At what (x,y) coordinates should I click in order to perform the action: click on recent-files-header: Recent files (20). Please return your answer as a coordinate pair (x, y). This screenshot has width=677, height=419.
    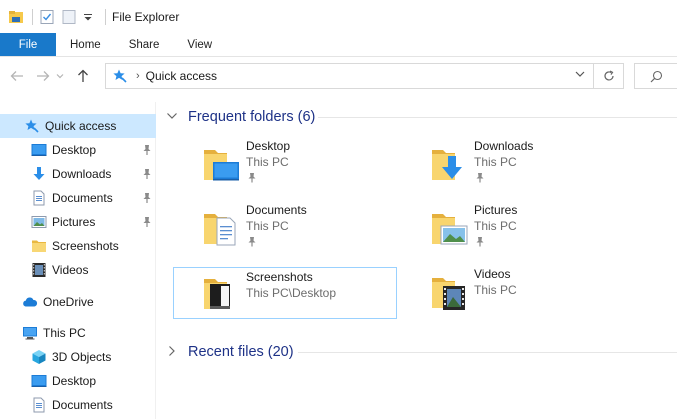
    Looking at the image, I should click on (230, 352).